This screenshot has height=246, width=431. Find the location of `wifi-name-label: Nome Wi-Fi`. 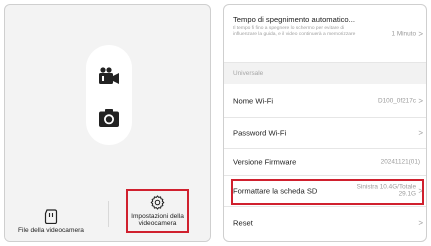

wifi-name-label: Nome Wi-Fi is located at coordinates (253, 100).